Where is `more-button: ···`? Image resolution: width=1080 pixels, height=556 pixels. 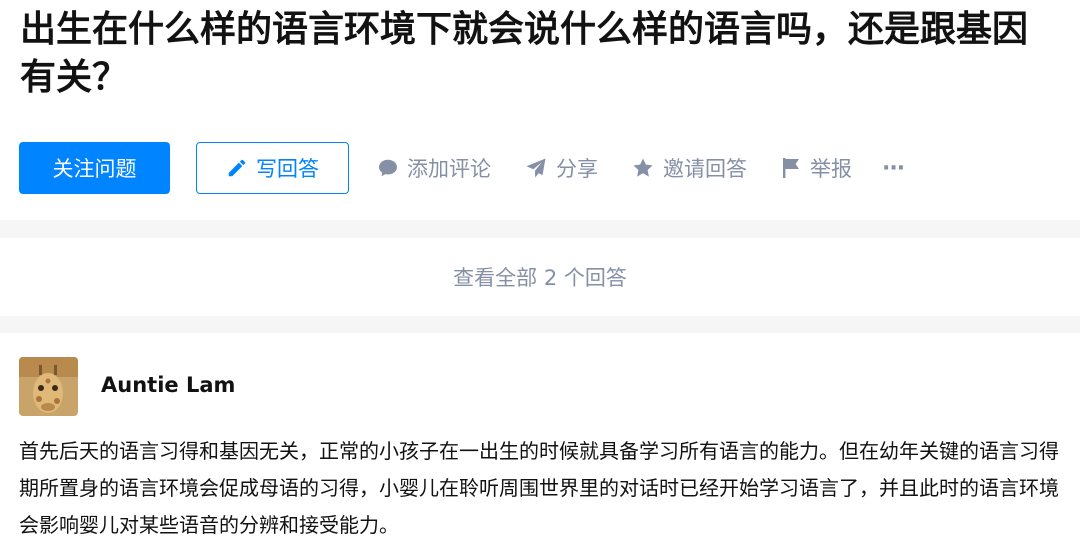
more-button: ··· is located at coordinates (893, 168).